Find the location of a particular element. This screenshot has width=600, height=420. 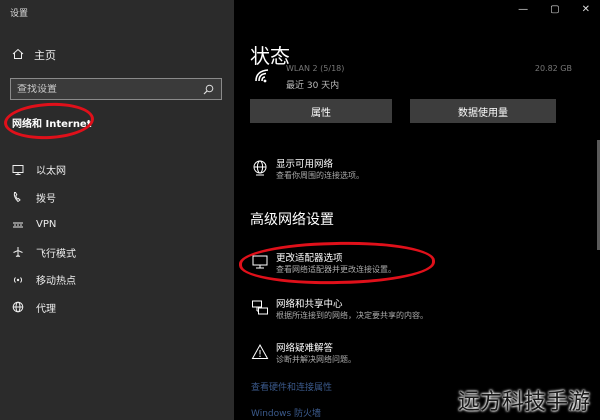

sidebar-item-hotspot: 移动热点 is located at coordinates (117, 280).